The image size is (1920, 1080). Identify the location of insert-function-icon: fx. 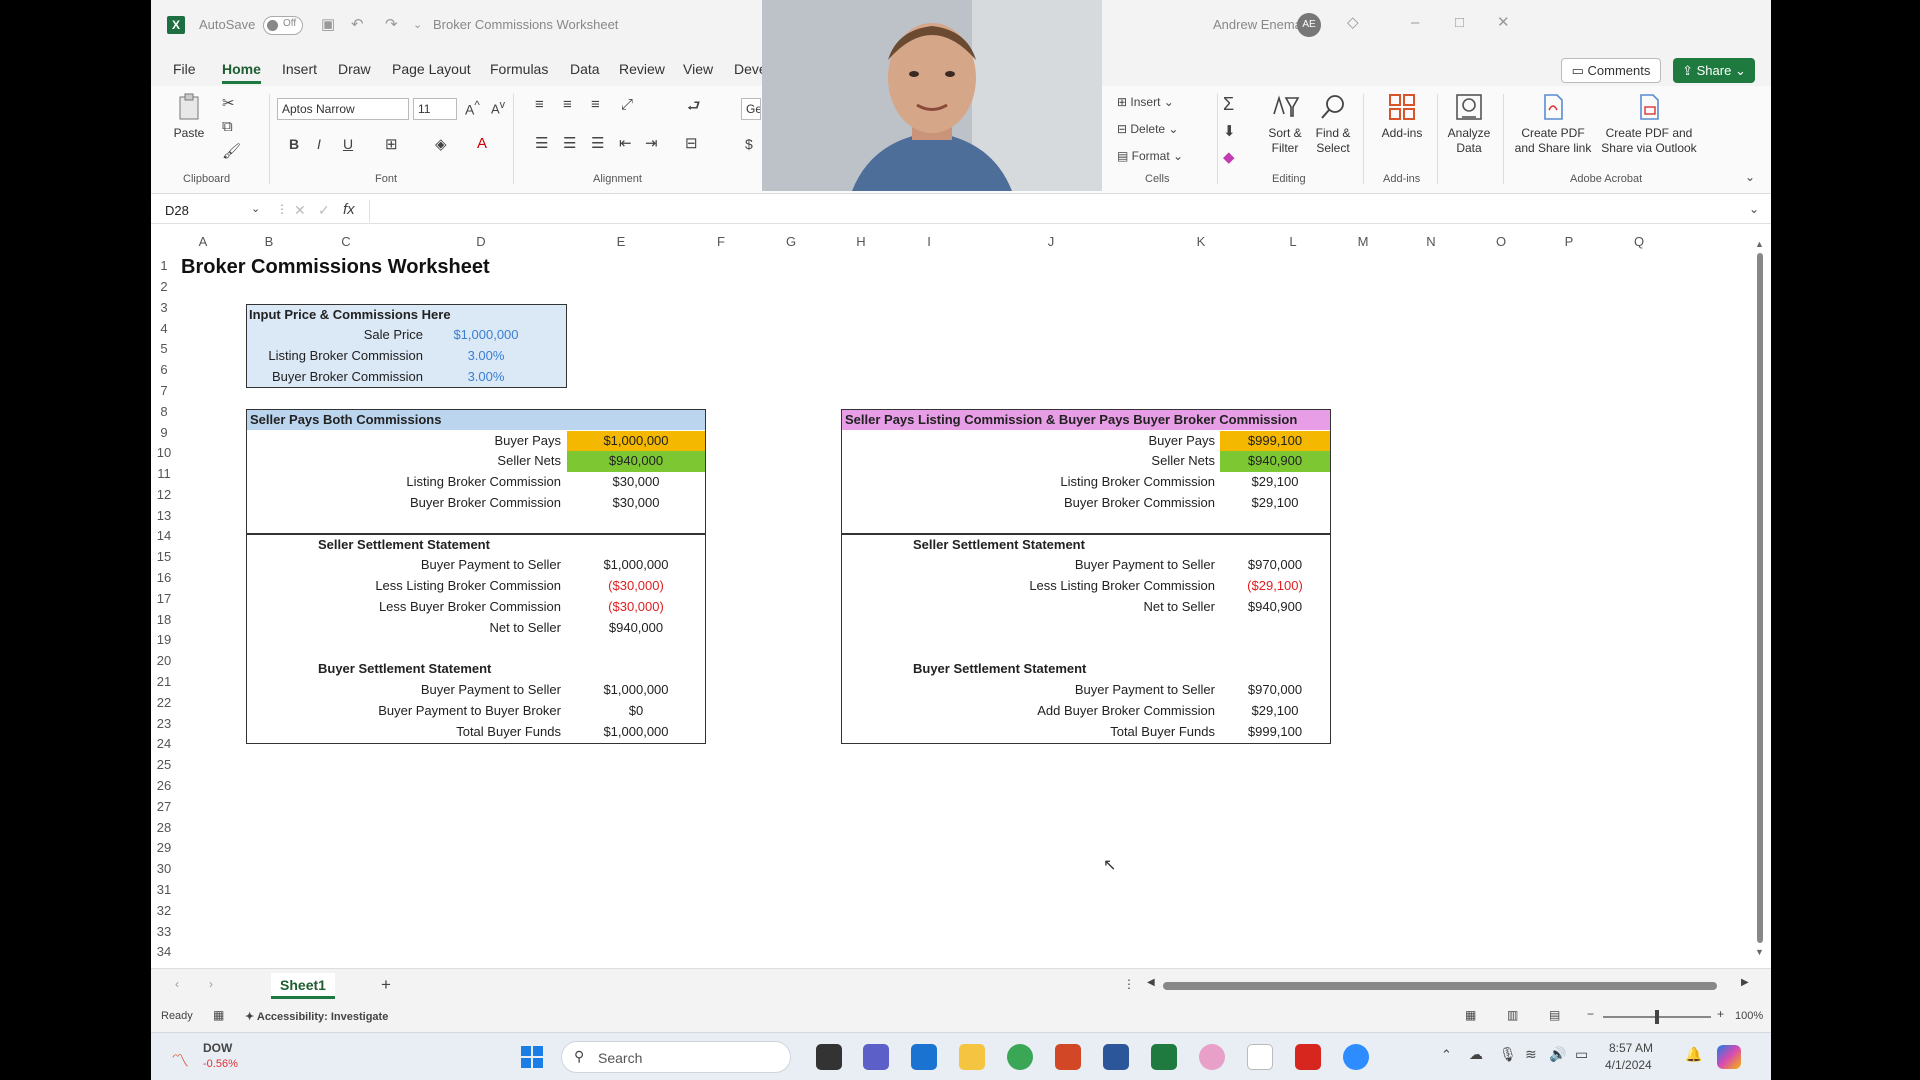
(349, 209).